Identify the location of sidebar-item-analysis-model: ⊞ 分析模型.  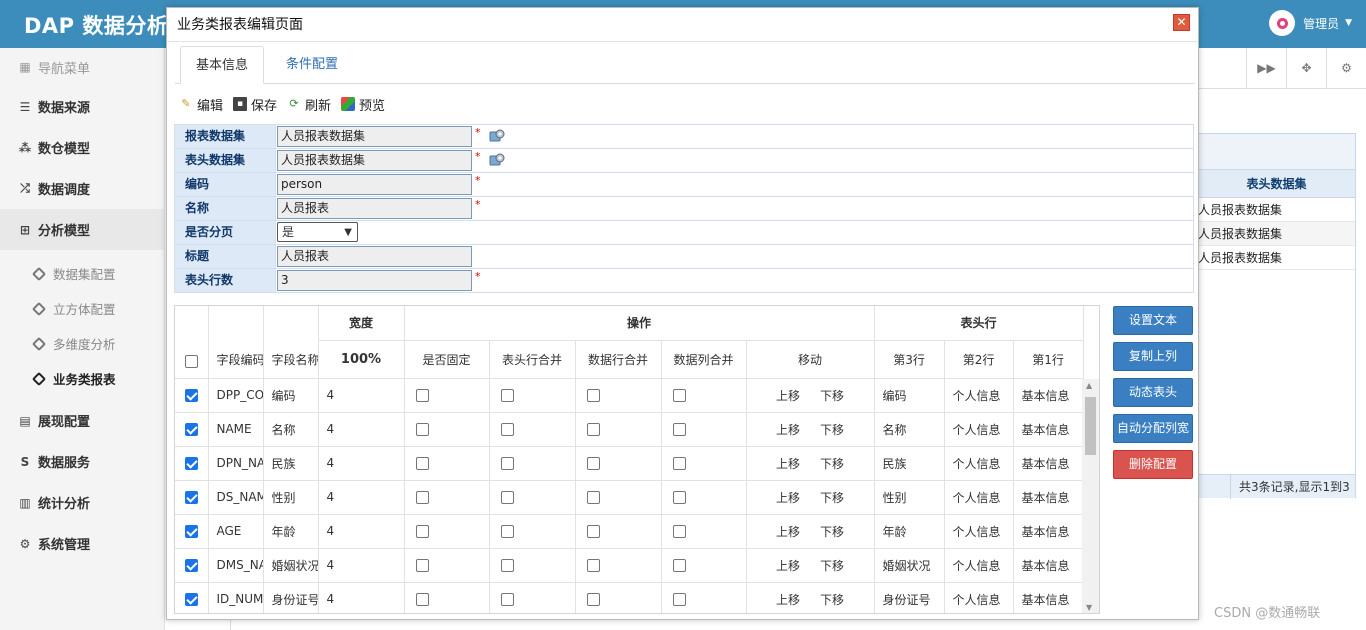
(82, 229).